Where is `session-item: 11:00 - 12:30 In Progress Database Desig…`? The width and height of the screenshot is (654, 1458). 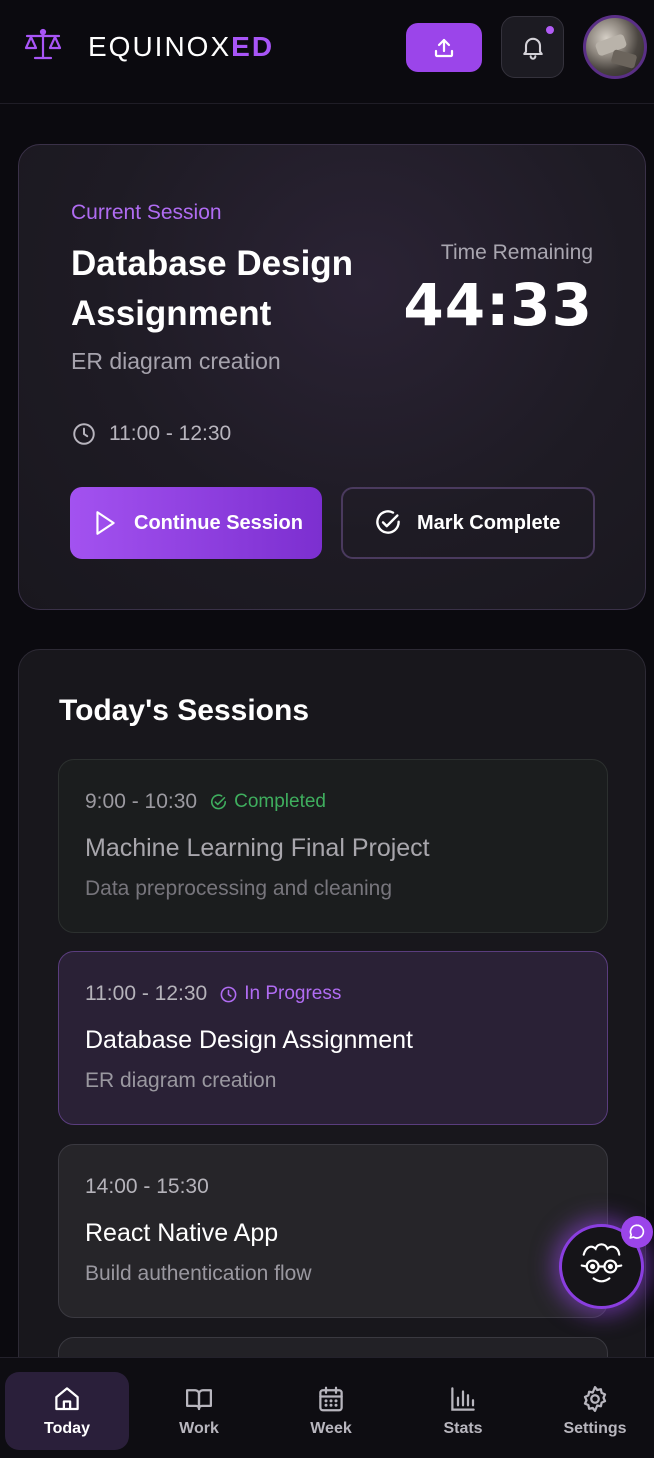
session-item: 11:00 - 12:30 In Progress Database Desig… is located at coordinates (333, 1038).